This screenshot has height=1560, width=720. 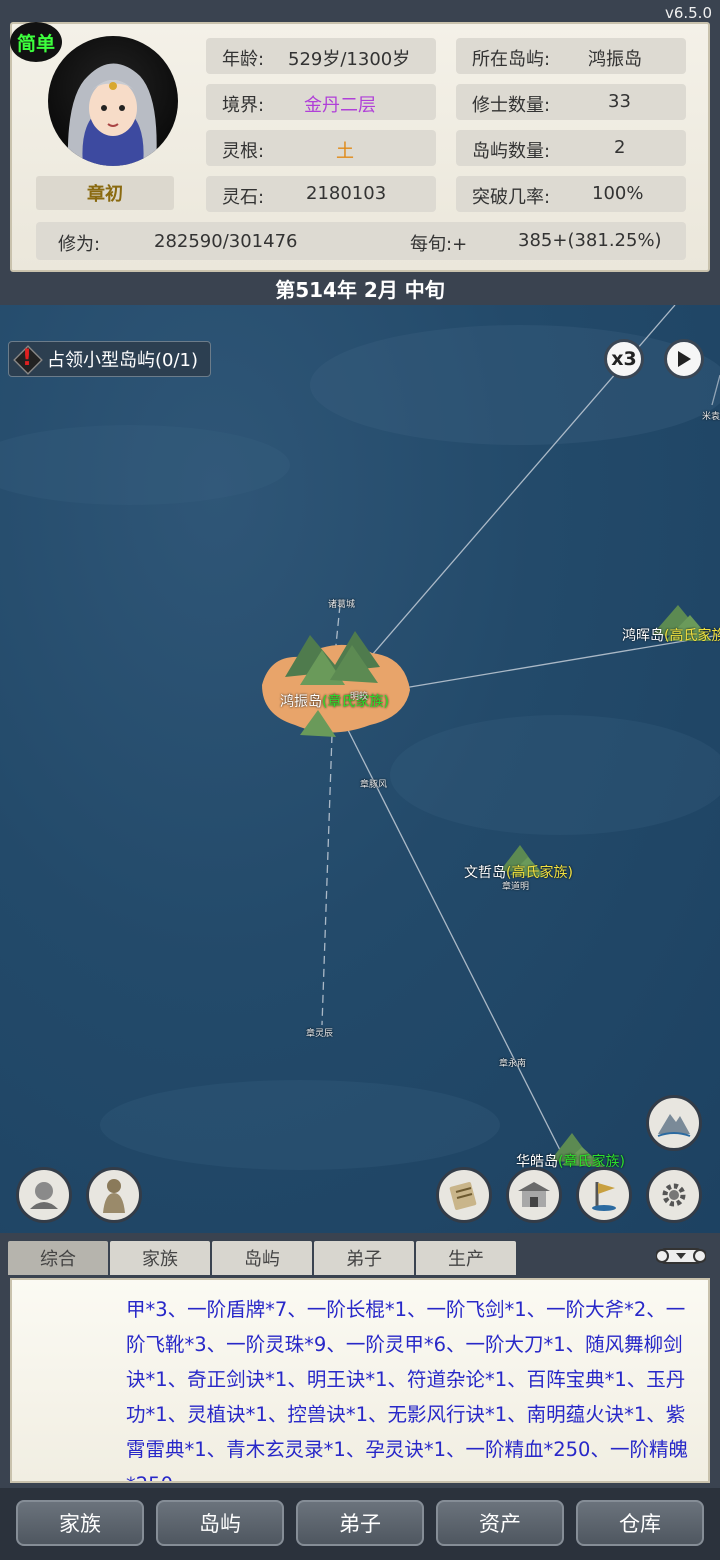 What do you see at coordinates (359, 697) in the screenshot?
I see `map-label-mingjiao: 明皎` at bounding box center [359, 697].